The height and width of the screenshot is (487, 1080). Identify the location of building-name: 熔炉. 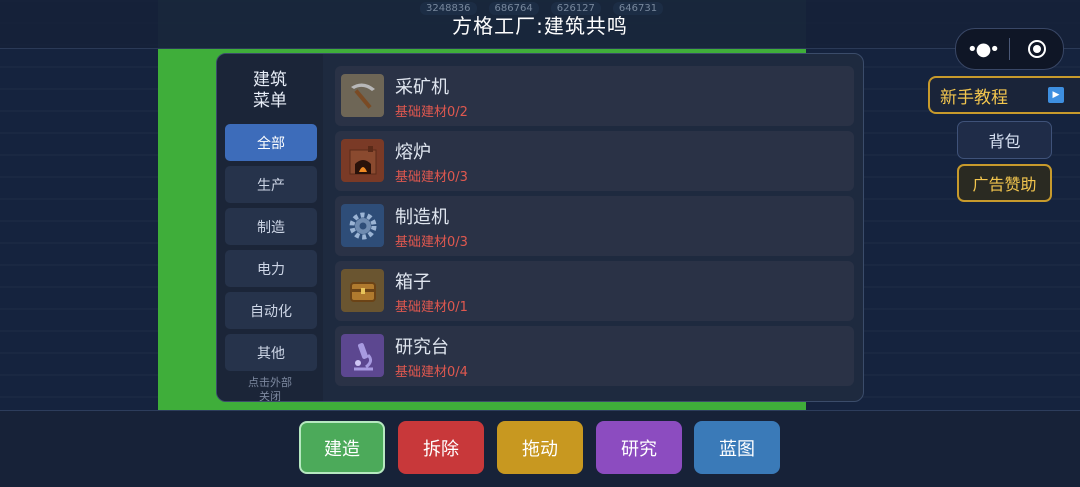
(413, 152).